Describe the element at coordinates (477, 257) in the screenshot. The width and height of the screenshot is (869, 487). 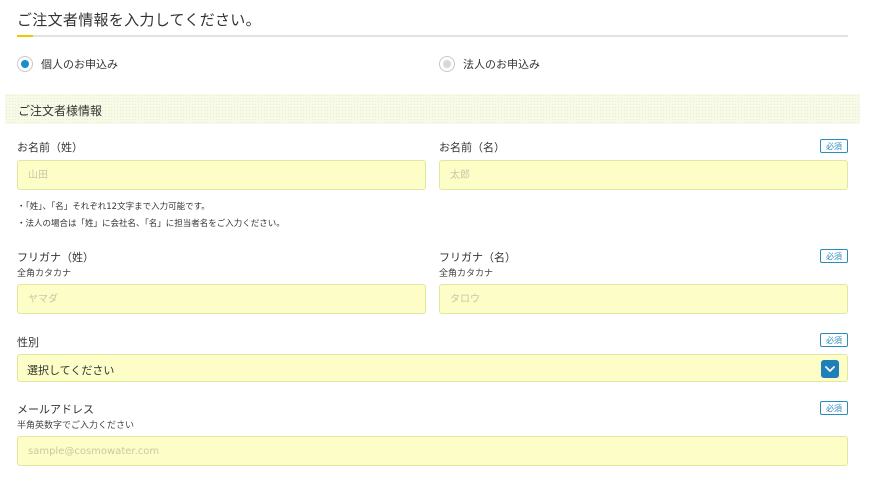
I see `kana-first-label: フリガナ（名）` at that location.